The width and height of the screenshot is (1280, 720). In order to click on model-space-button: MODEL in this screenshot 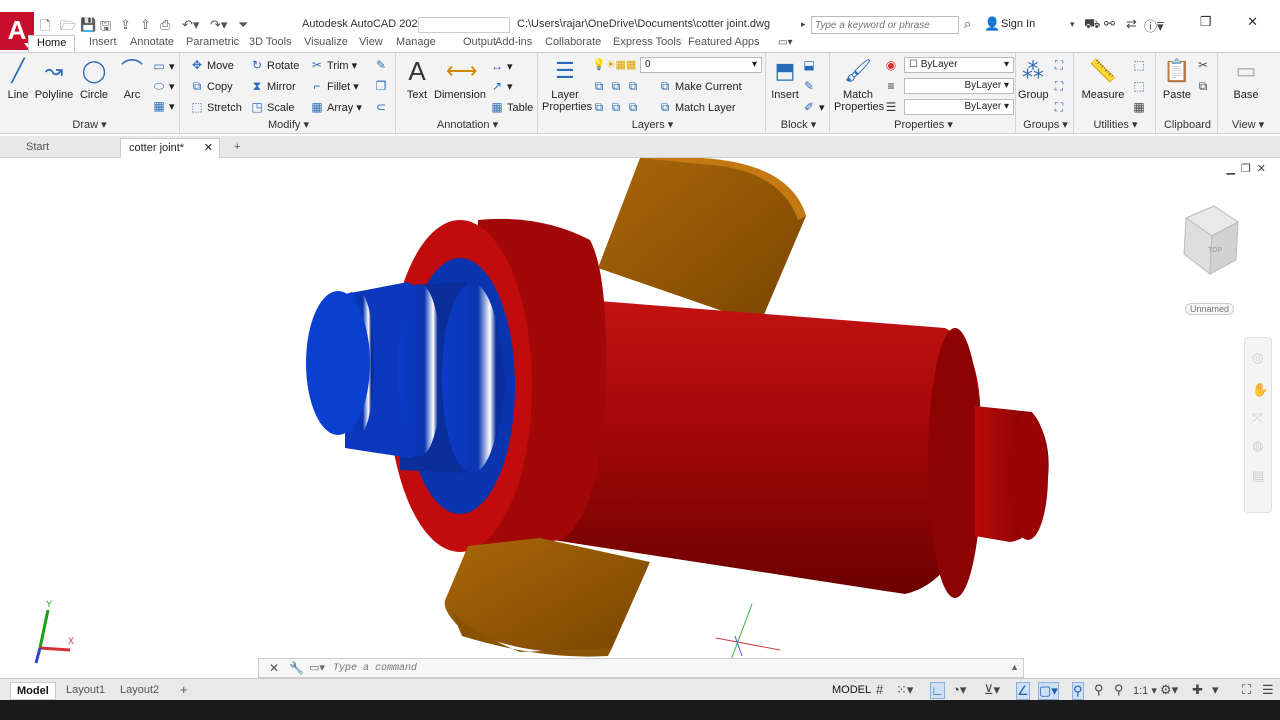, I will do `click(851, 690)`.